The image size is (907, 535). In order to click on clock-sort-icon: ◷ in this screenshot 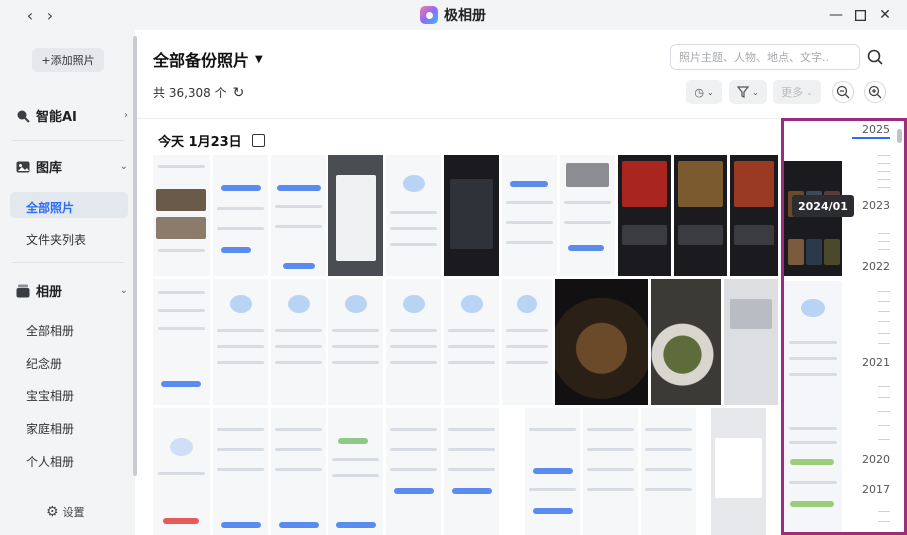, I will do `click(699, 92)`.